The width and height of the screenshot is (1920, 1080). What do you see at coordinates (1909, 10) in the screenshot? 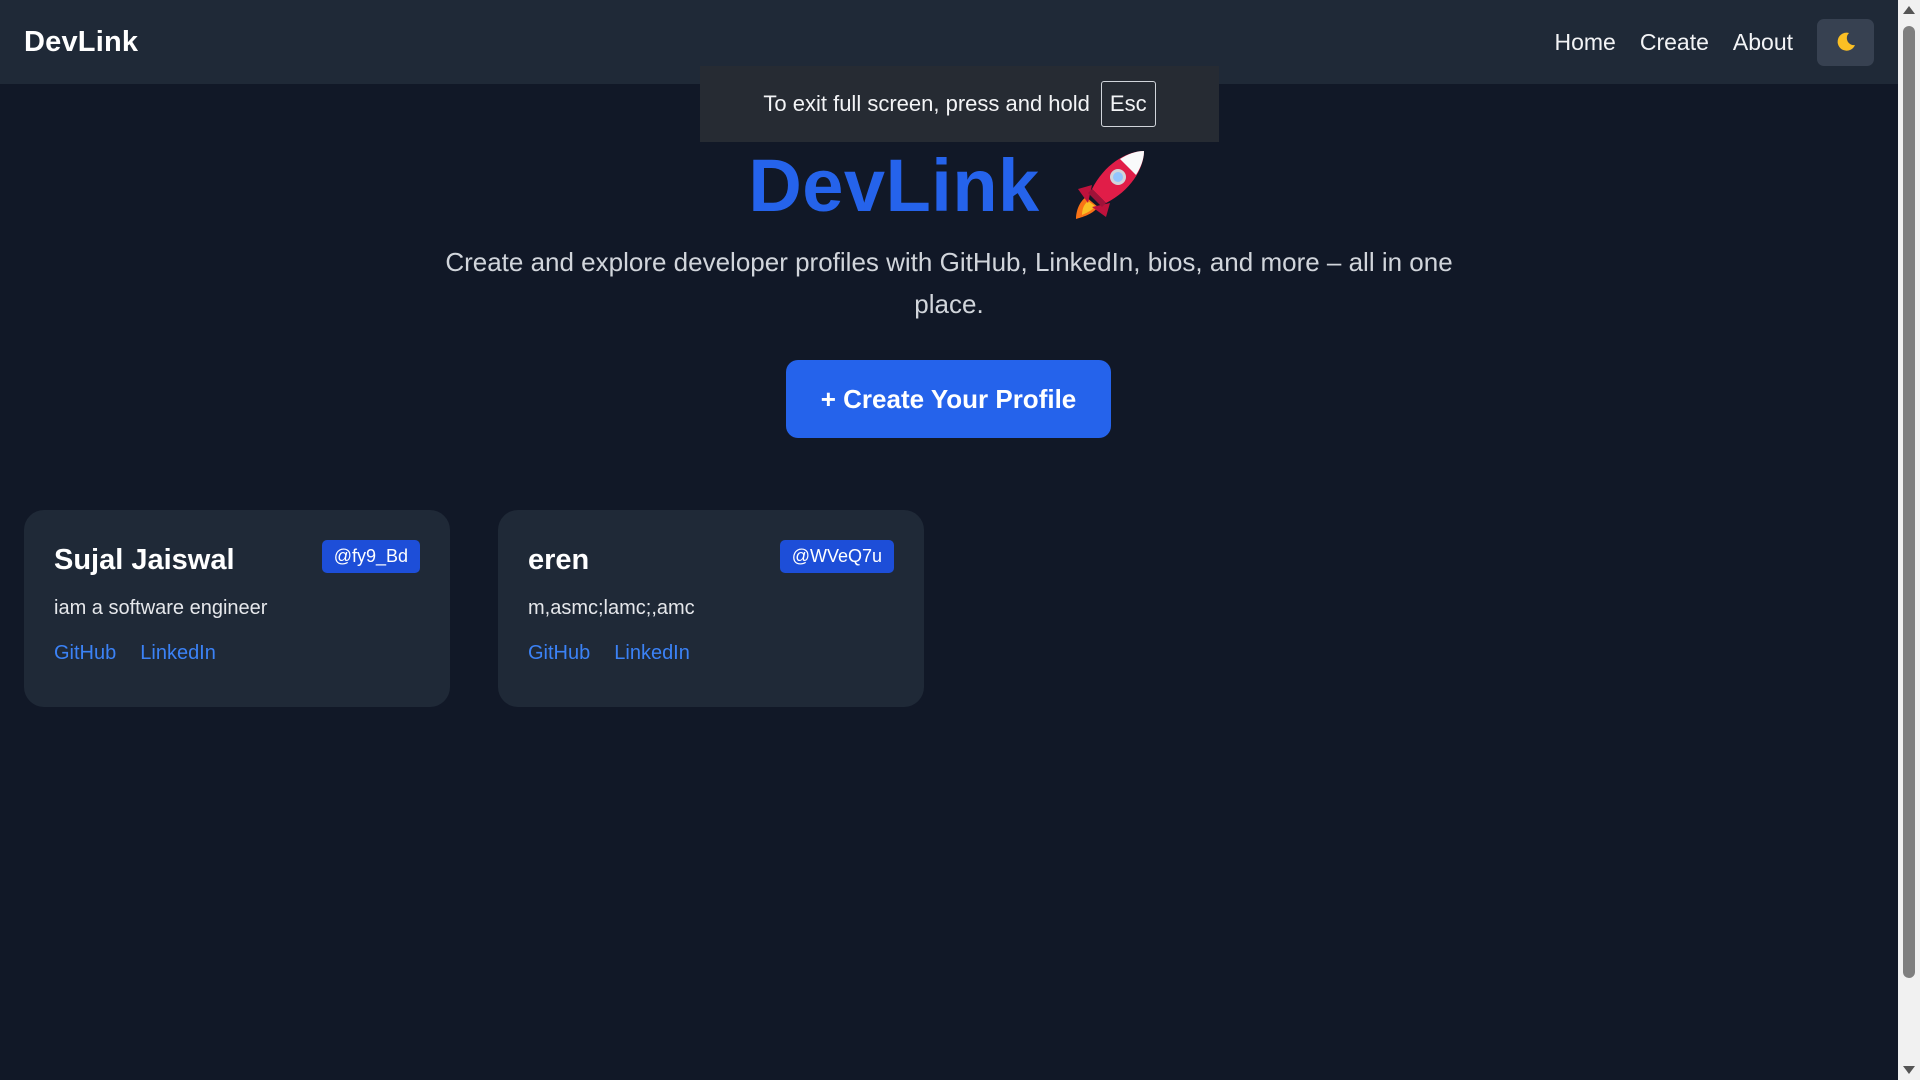
I see `scroll-up-arrow-icon` at bounding box center [1909, 10].